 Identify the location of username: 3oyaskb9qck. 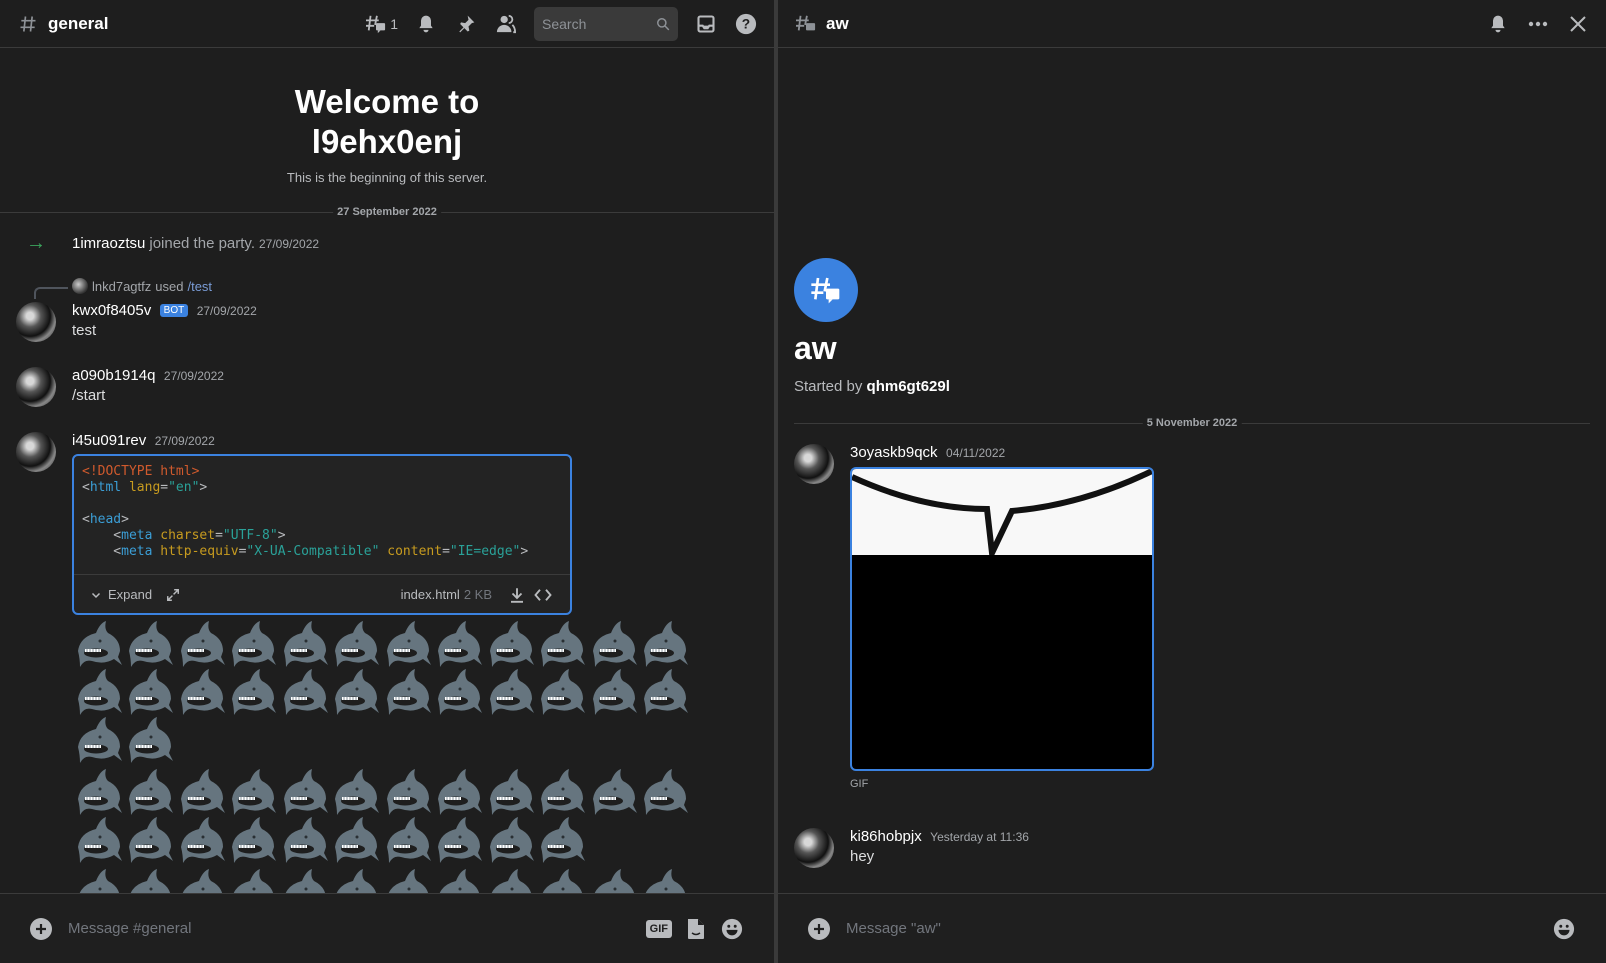
(894, 452).